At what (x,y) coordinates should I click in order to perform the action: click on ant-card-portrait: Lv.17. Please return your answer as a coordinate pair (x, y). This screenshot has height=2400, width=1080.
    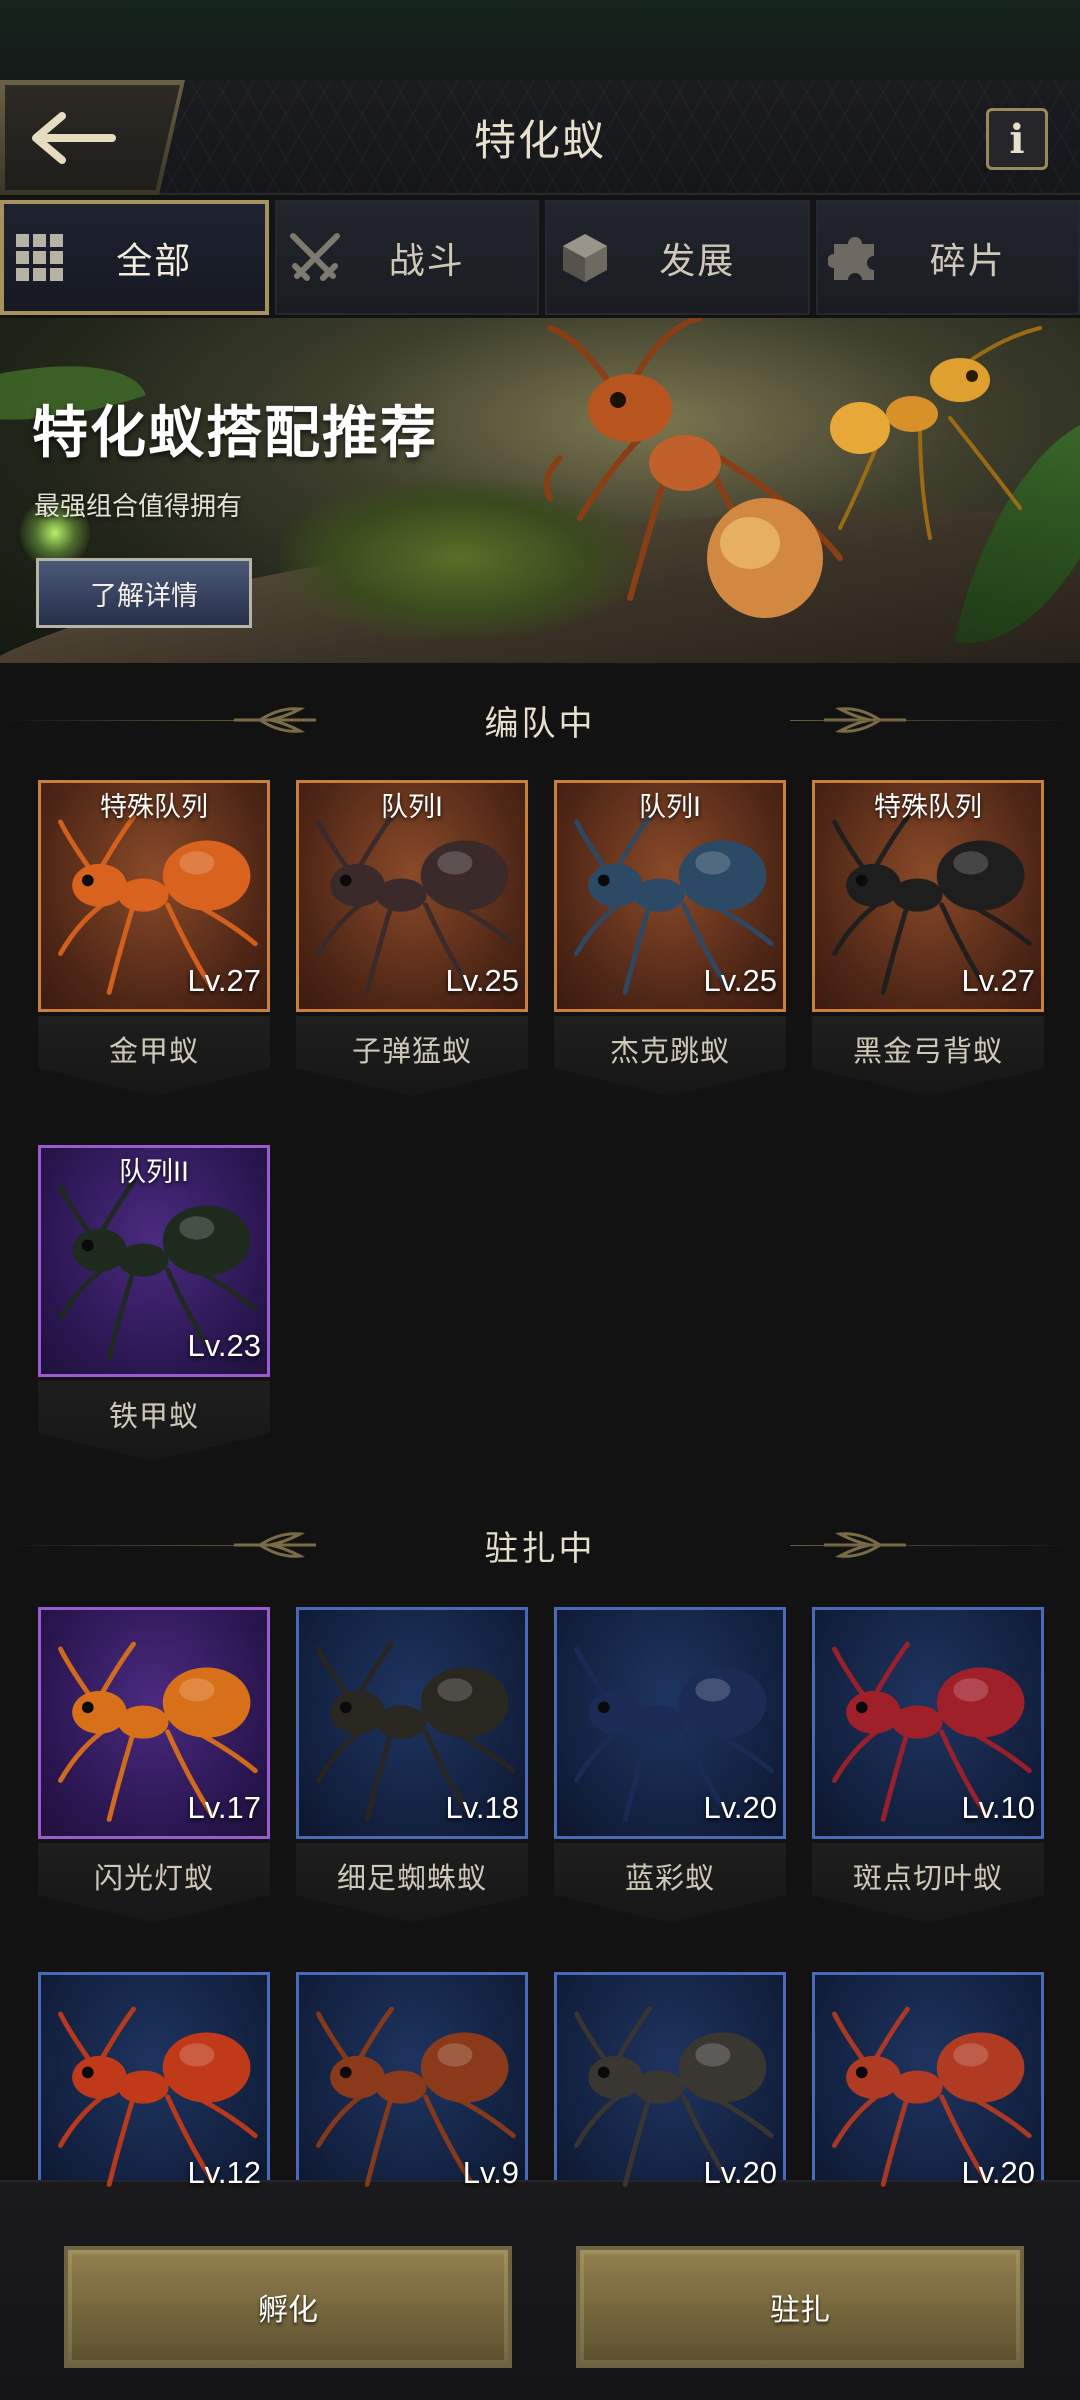
    Looking at the image, I should click on (154, 1723).